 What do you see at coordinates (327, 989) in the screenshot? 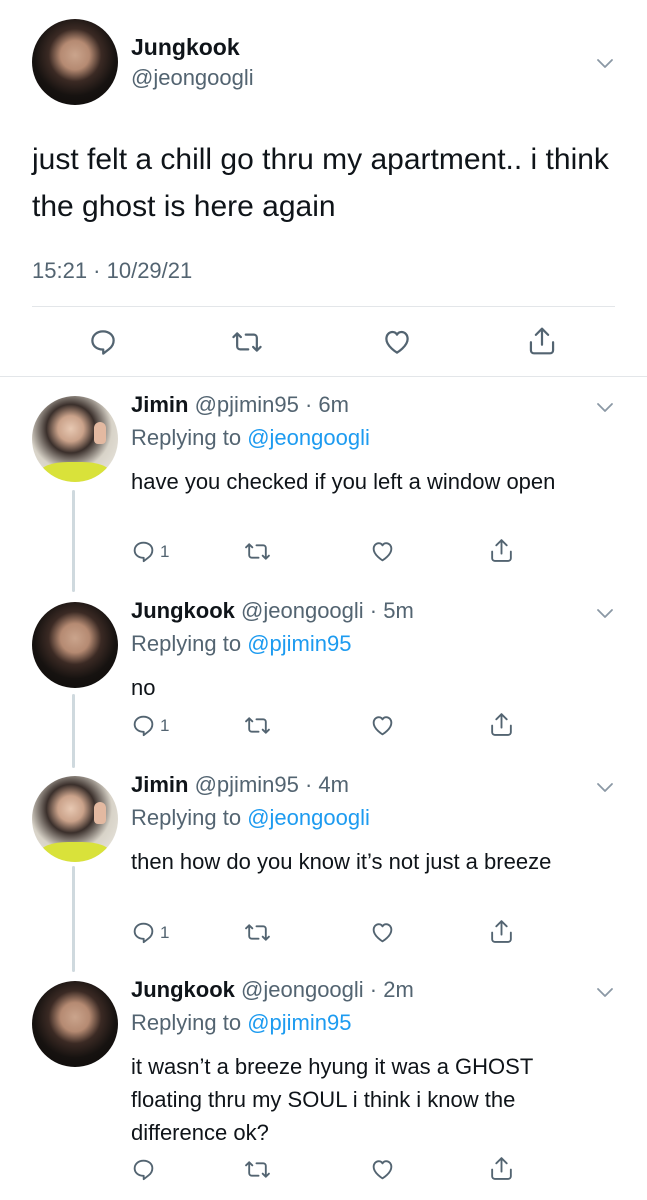
I see `author-handle-time: @jeongoogli · 2m` at bounding box center [327, 989].